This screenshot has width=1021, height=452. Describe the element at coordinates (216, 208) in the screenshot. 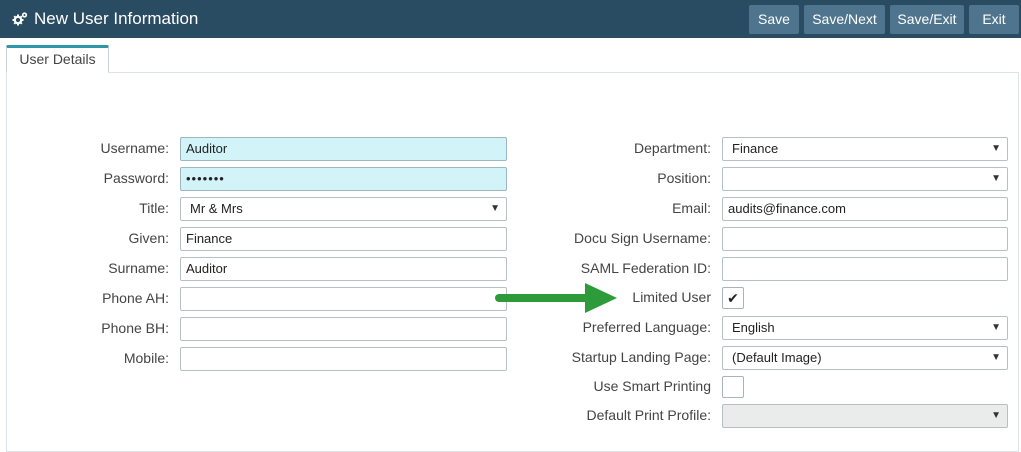

I see `title-select-value: Mr & Mrs` at that location.